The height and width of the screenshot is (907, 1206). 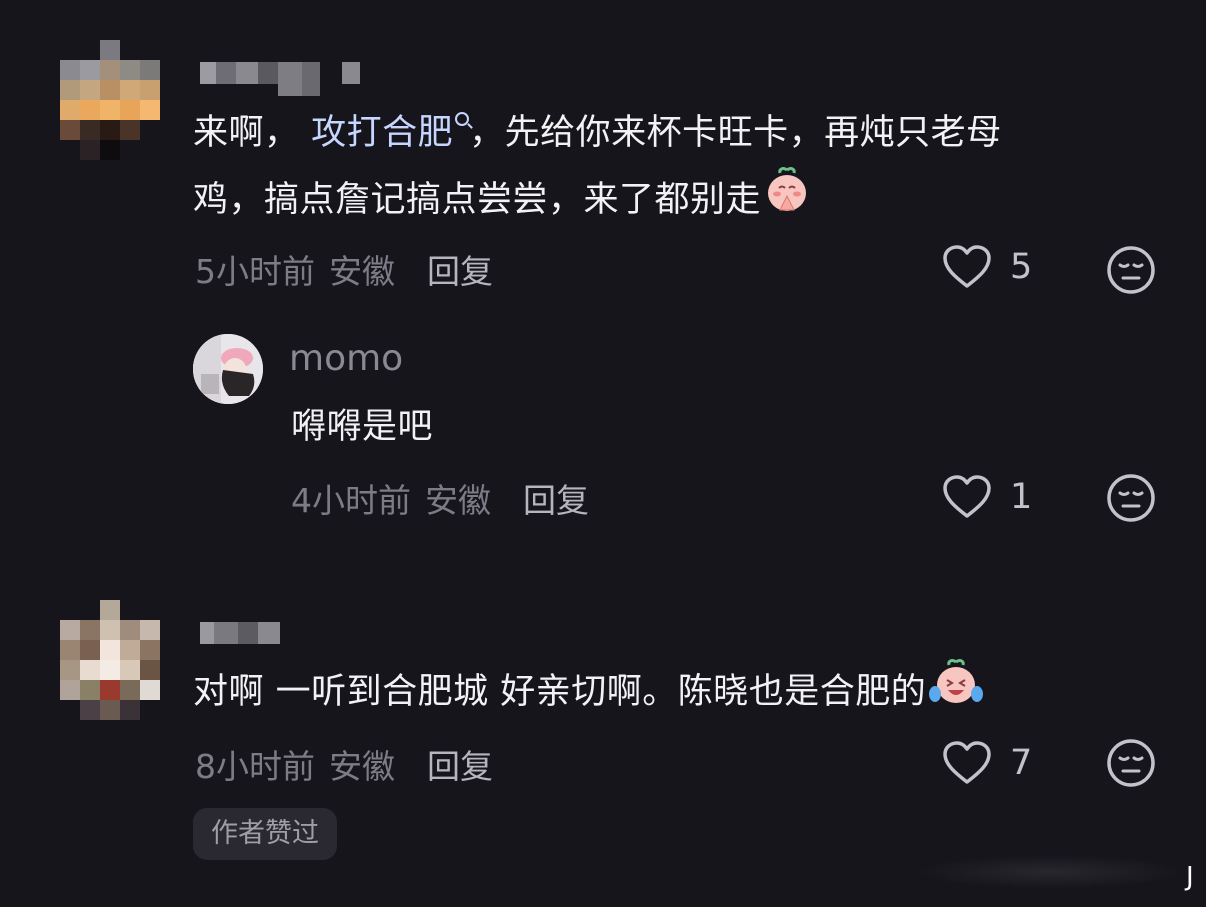 What do you see at coordinates (683, 168) in the screenshot?
I see `comment-body: 来啊， 攻打合肥 ，先给你来杯卡旺卡，再炖只老母 鸡，搞点詹记搞点尝尝，来了都别走` at bounding box center [683, 168].